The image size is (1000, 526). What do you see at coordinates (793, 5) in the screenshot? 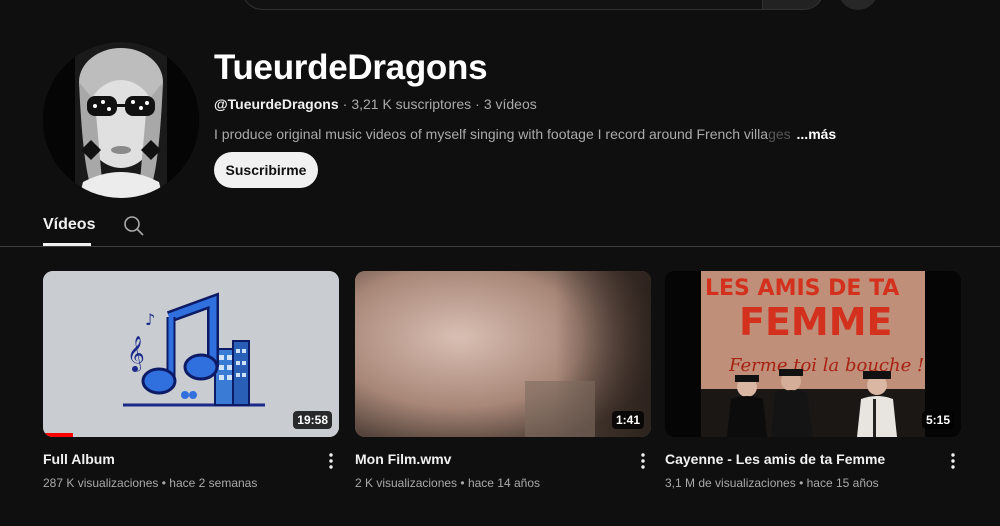
I see `search-button` at bounding box center [793, 5].